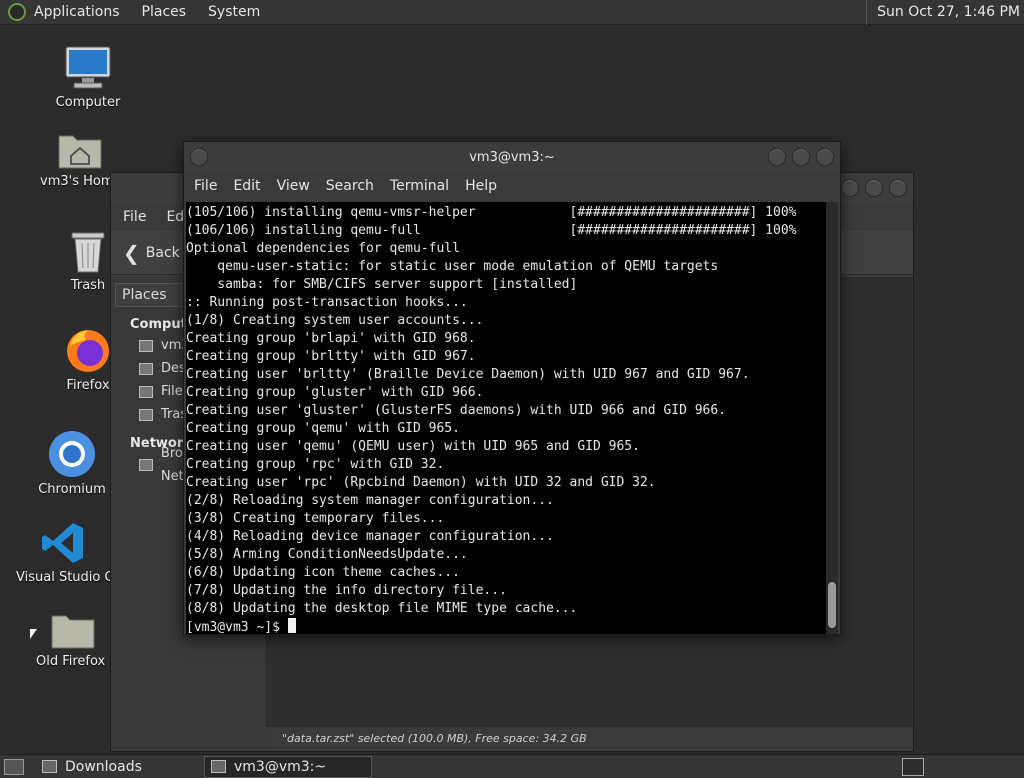 Image resolution: width=1024 pixels, height=778 pixels. I want to click on terminal-title: vm3@vm3:~, so click(512, 157).